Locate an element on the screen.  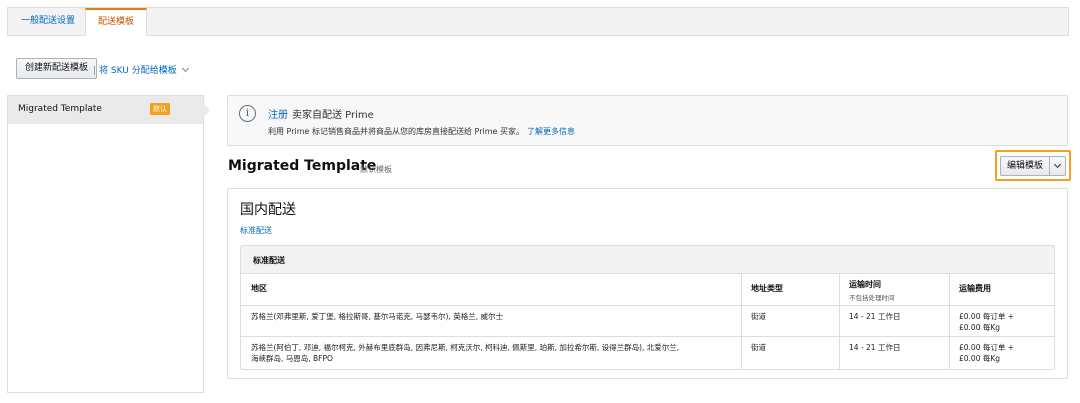
edit-template-dropdown is located at coordinates (1058, 166).